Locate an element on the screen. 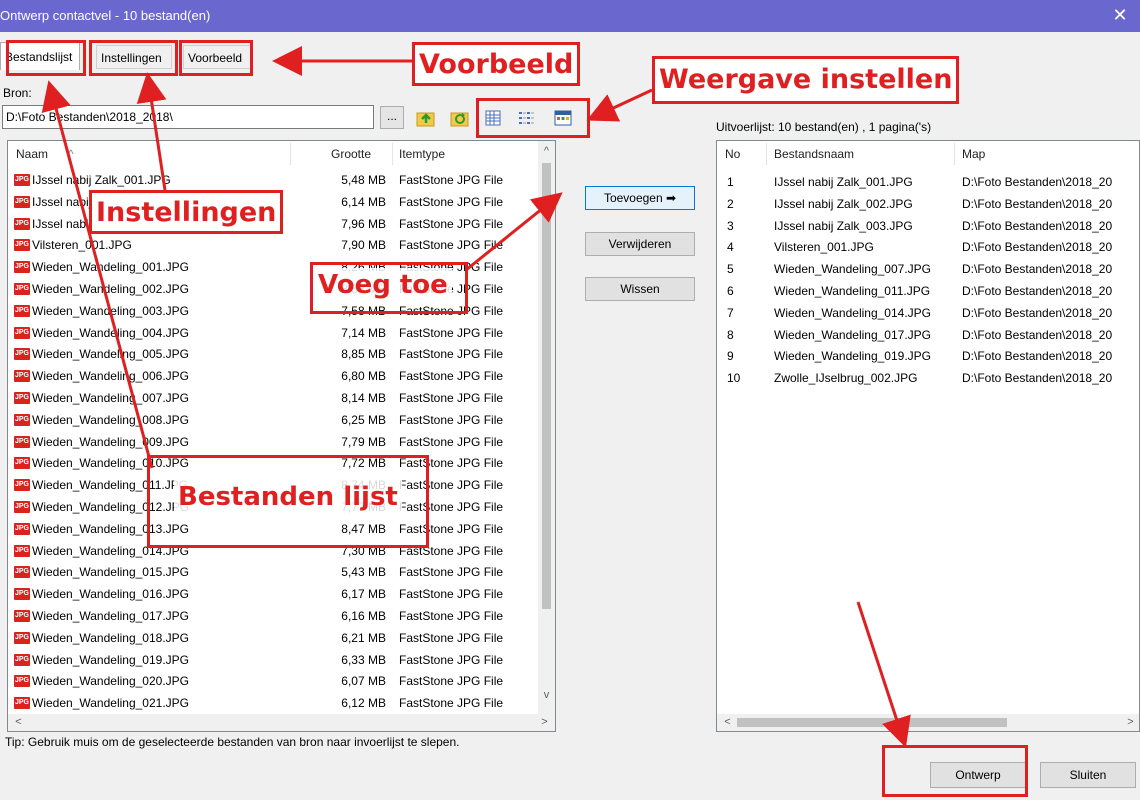 This screenshot has height=800, width=1140. source-horizontal-scrollbar: < > is located at coordinates (281, 722).